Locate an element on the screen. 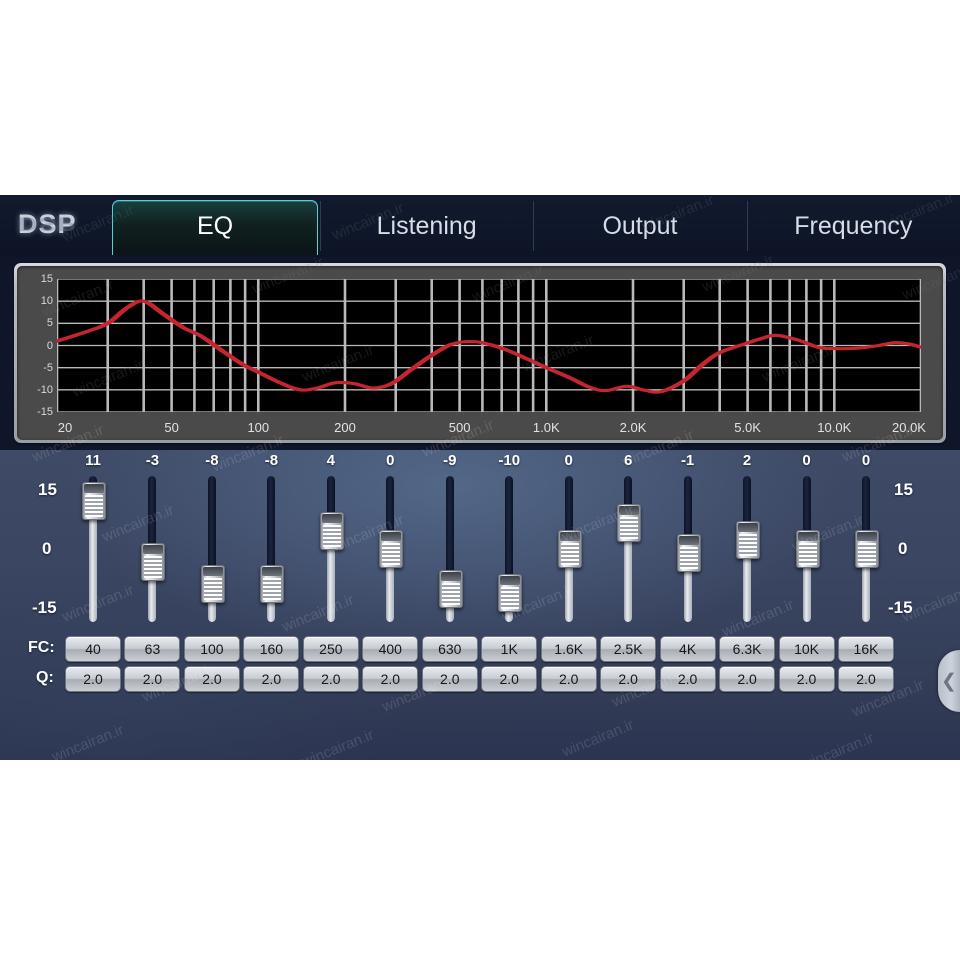 The height and width of the screenshot is (960, 960). eq-graph-y-tick: -5 is located at coordinates (48, 367).